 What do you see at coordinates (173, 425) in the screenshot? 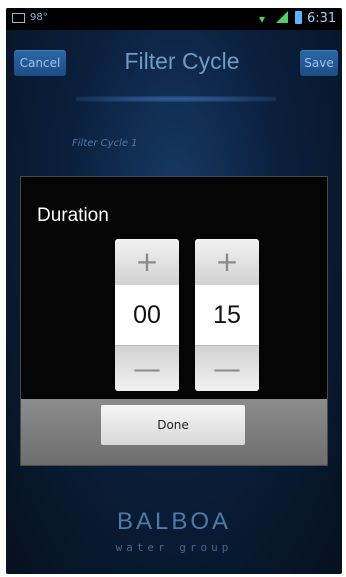
I see `done-button: Done` at bounding box center [173, 425].